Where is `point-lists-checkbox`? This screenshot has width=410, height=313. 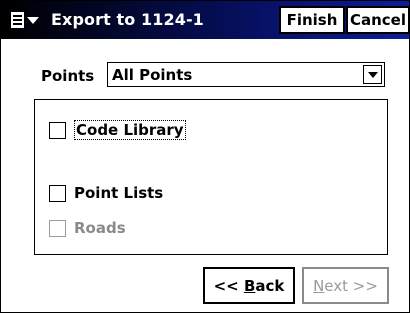
point-lists-checkbox is located at coordinates (57, 193).